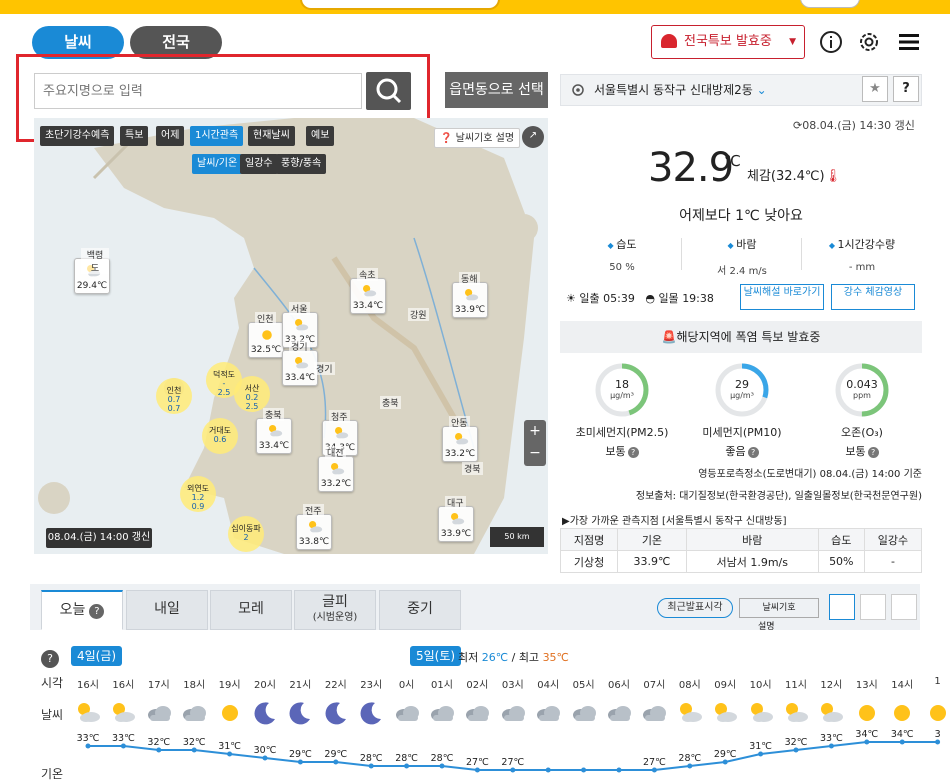 This screenshot has width=950, height=782. What do you see at coordinates (831, 42) in the screenshot?
I see `info-icon` at bounding box center [831, 42].